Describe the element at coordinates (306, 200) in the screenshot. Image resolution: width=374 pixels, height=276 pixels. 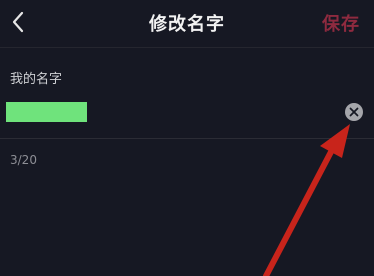
I see `annotation-arrow-icon` at that location.